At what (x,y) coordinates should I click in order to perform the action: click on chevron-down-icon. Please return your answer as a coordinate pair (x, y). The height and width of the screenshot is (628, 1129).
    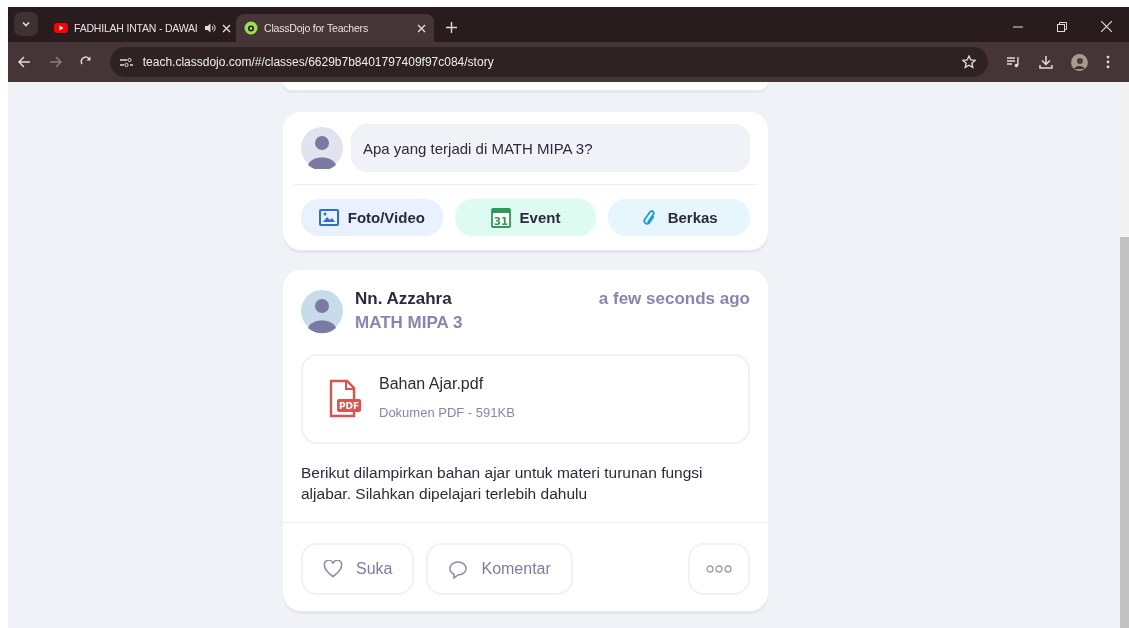
    Looking at the image, I should click on (26, 24).